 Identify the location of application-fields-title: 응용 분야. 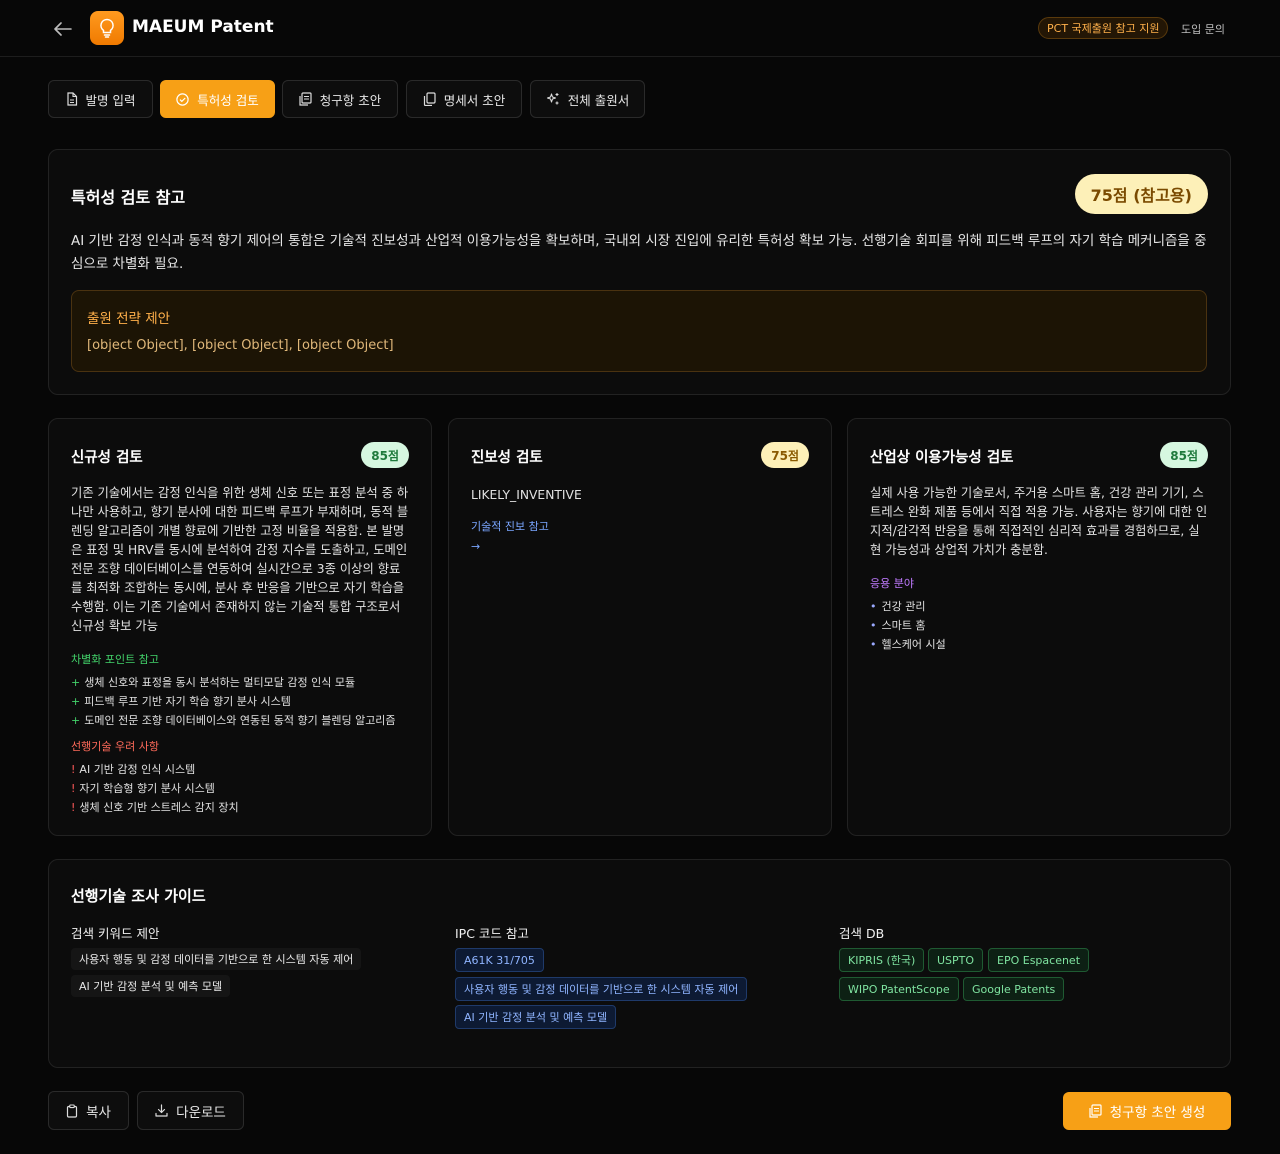
(892, 583).